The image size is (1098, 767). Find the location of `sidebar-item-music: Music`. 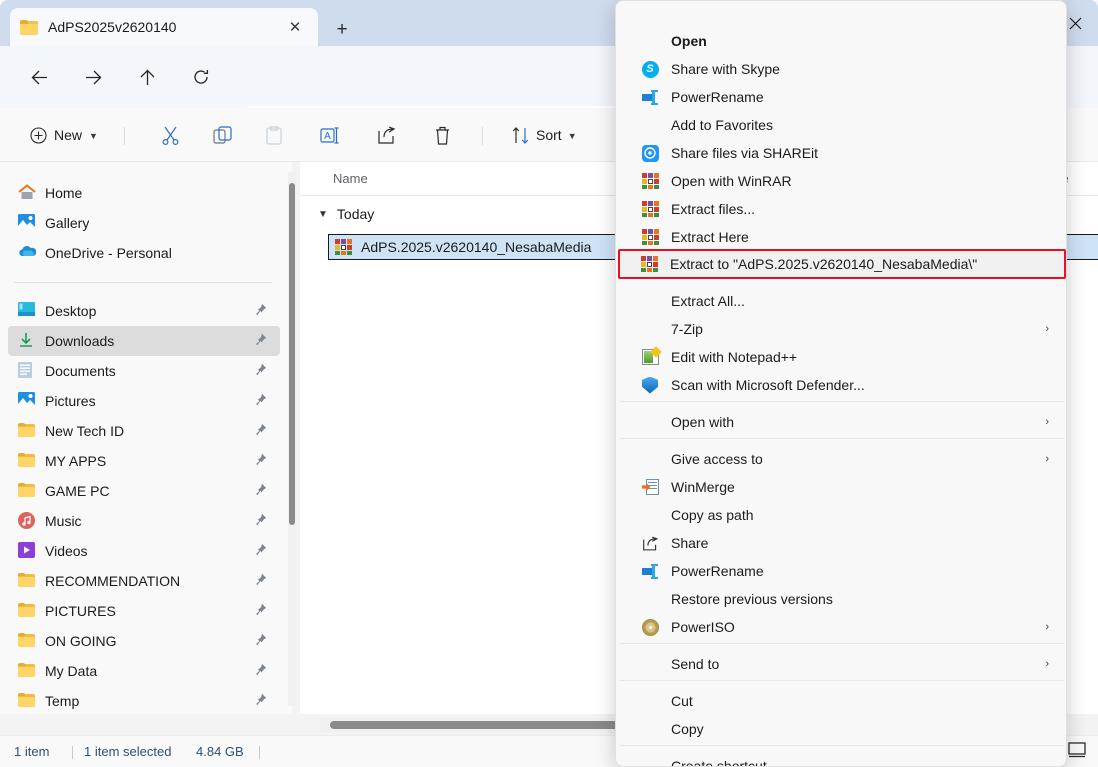

sidebar-item-music: Music is located at coordinates (144, 521).